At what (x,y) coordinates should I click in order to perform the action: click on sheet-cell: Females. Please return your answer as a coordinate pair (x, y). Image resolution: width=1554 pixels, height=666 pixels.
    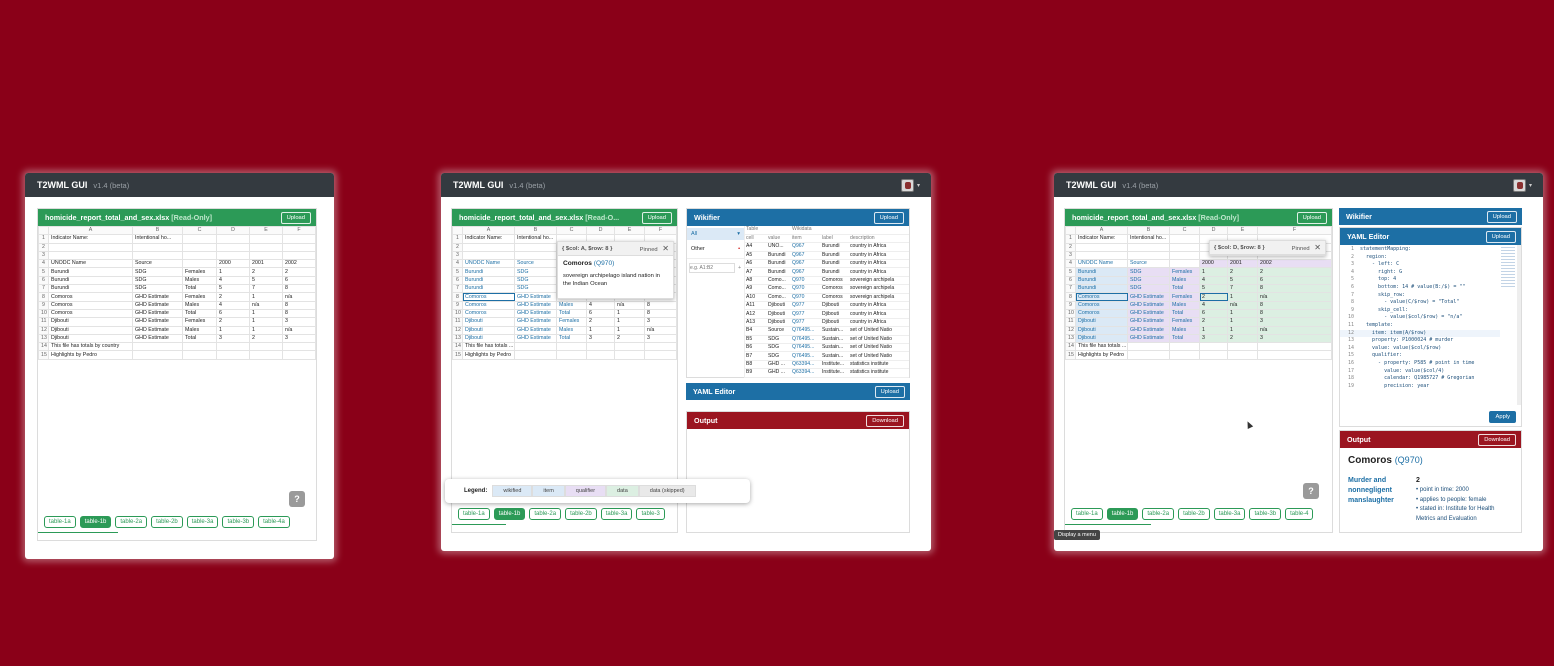
    Looking at the image, I should click on (1184, 272).